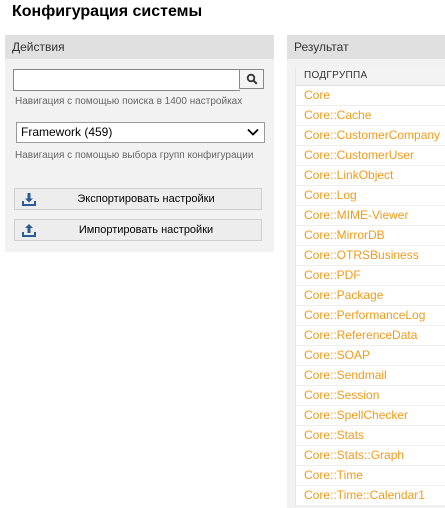 This screenshot has width=445, height=508. I want to click on actions-panel-header: Действия, so click(139, 47).